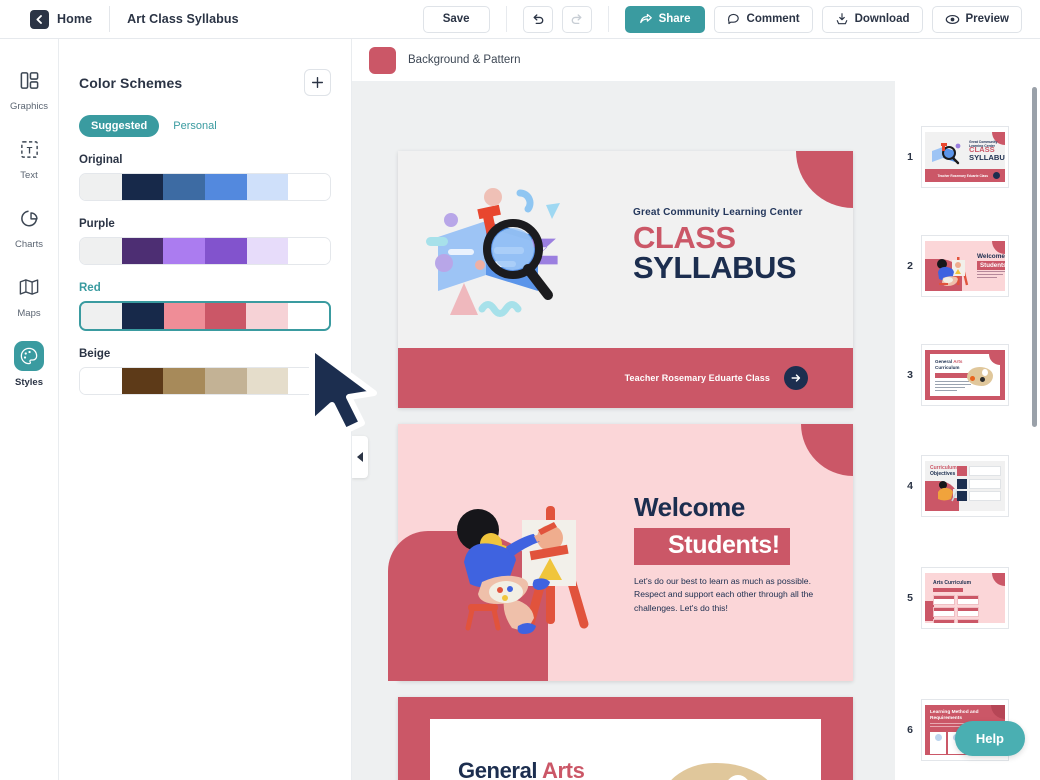 This screenshot has height=780, width=1040. What do you see at coordinates (205, 82) in the screenshot?
I see `panel-header: Color Schemes` at bounding box center [205, 82].